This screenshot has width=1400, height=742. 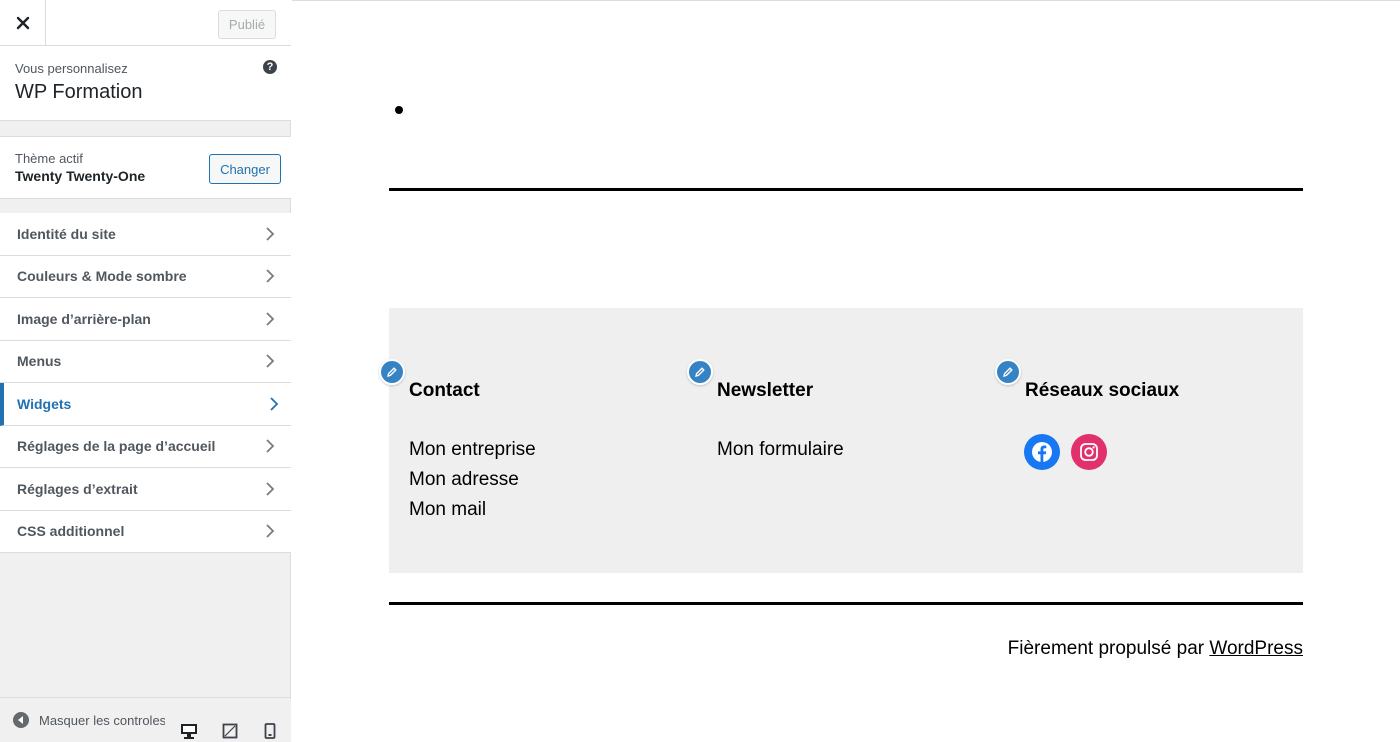 I want to click on facebook-link, so click(x=1042, y=452).